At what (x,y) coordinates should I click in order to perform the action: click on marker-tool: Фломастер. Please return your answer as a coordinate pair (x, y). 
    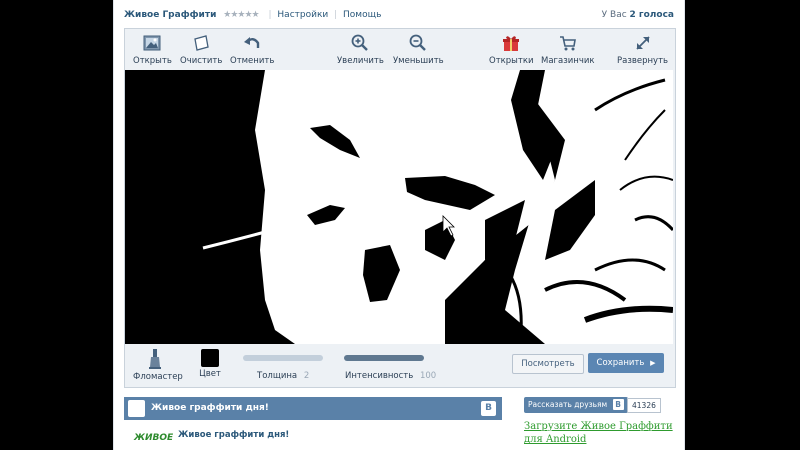
    Looking at the image, I should click on (158, 365).